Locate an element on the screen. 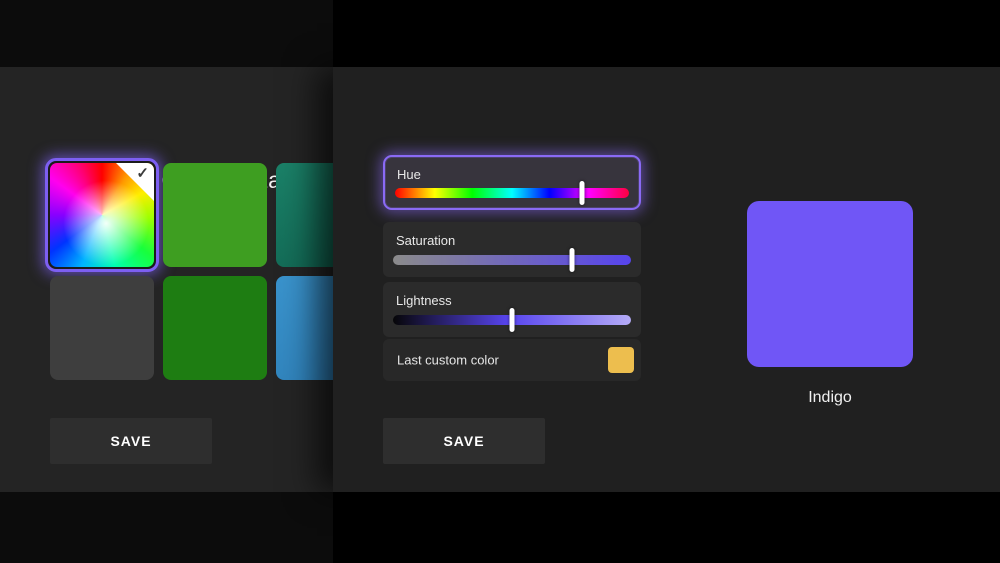 The width and height of the screenshot is (1000, 563). tile-cell: ✓ is located at coordinates (102, 215).